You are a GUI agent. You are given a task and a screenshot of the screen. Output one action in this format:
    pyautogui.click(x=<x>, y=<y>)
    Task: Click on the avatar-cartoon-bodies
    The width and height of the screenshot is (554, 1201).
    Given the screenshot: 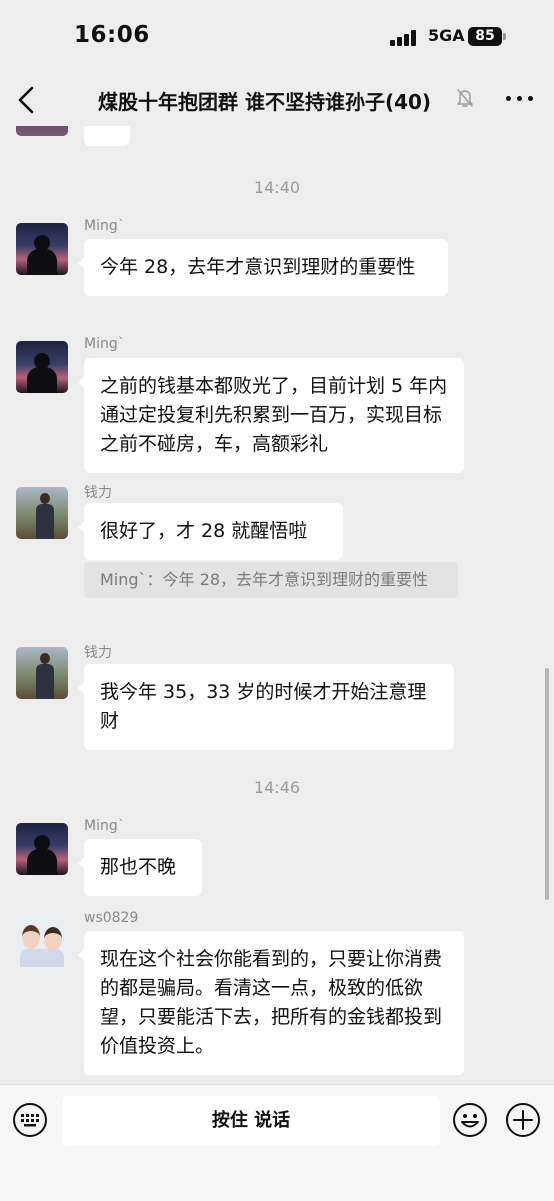 What is the action you would take?
    pyautogui.click(x=42, y=958)
    